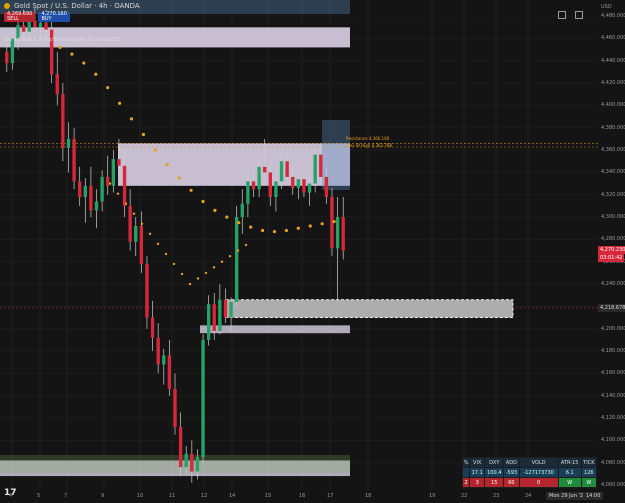  What do you see at coordinates (494, 482) in the screenshot?
I see `market-signal-cell: 15` at bounding box center [494, 482].